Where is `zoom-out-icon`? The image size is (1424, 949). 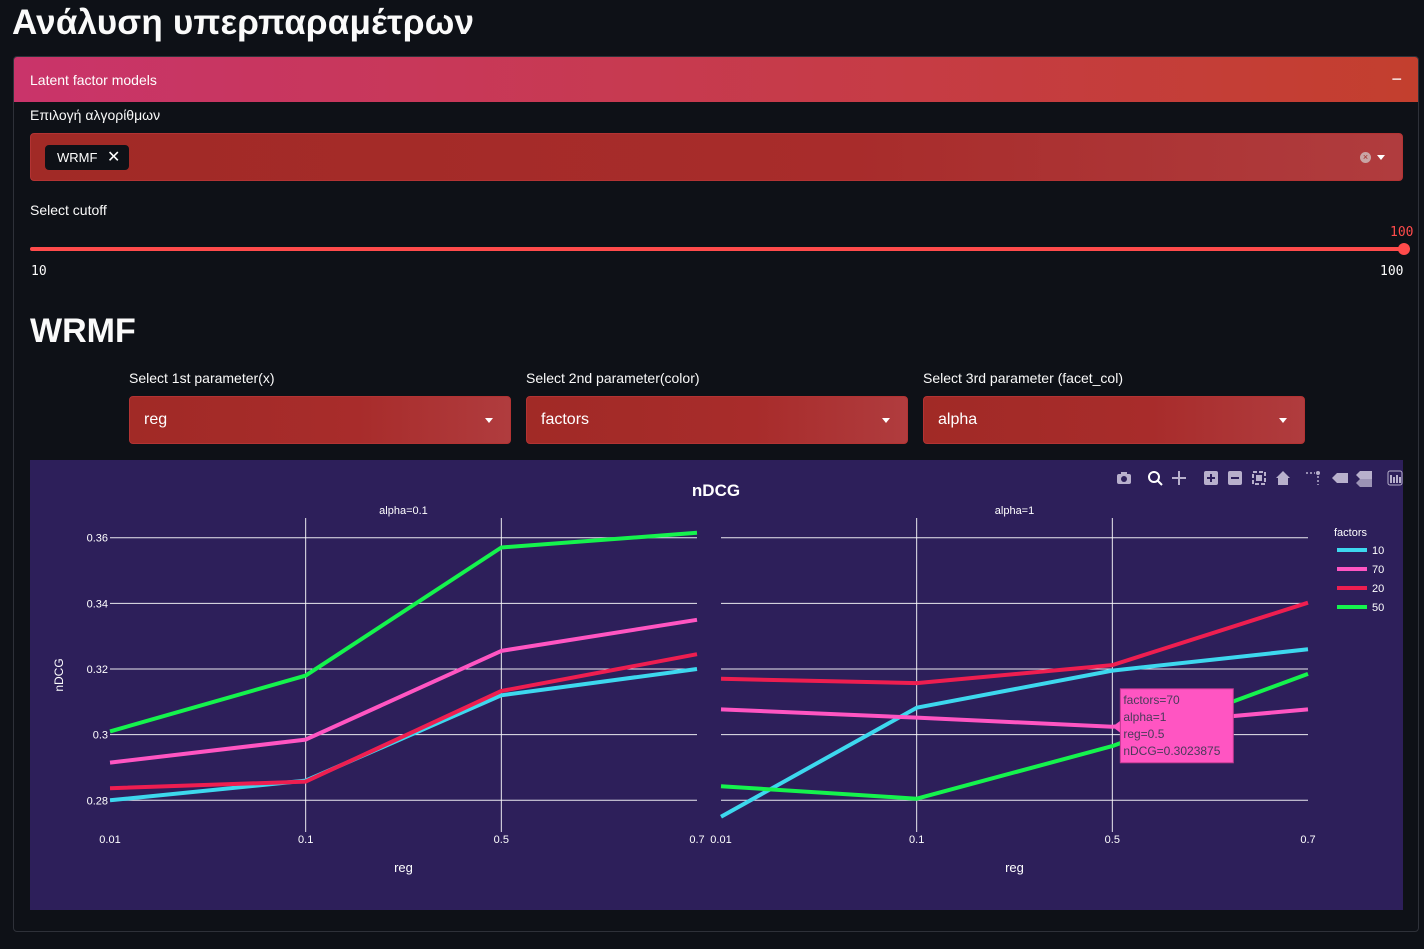
zoom-out-icon is located at coordinates (1235, 478).